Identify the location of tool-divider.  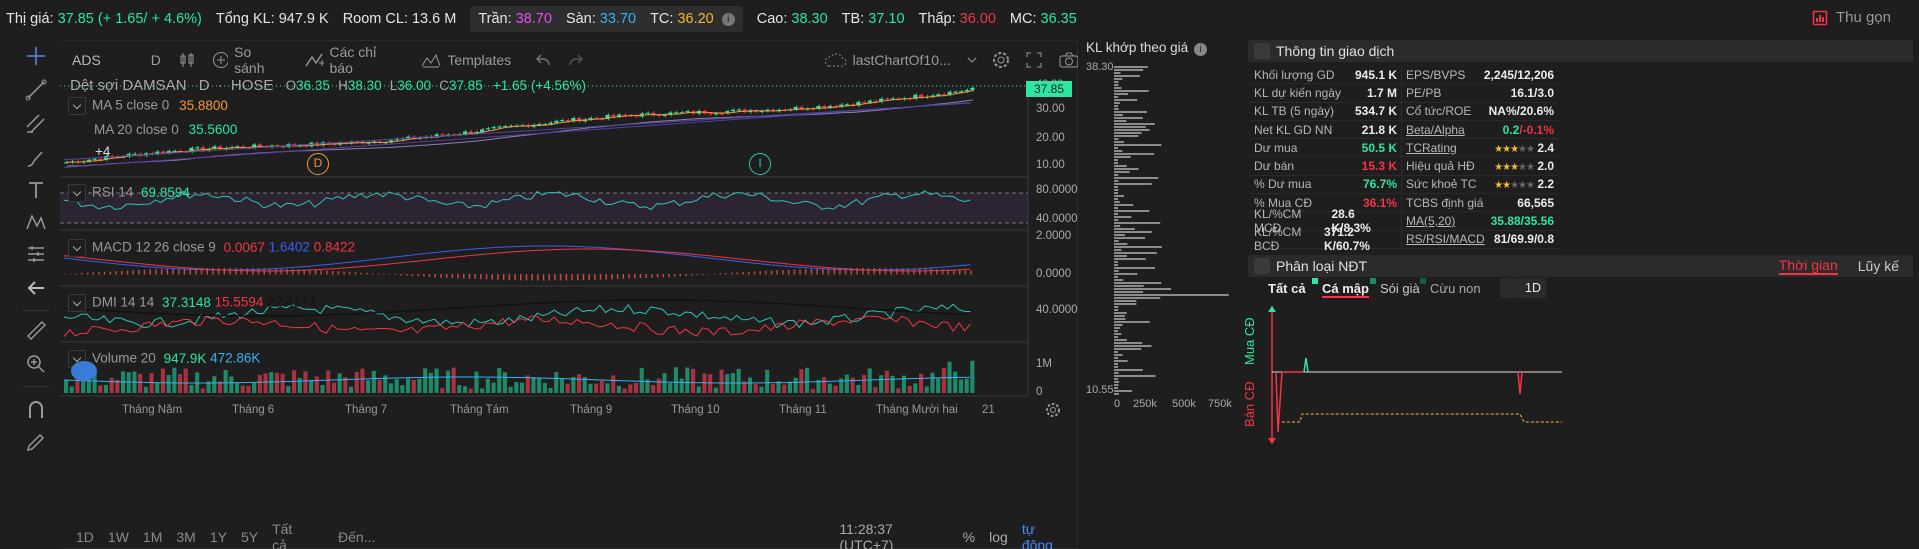
(36, 386).